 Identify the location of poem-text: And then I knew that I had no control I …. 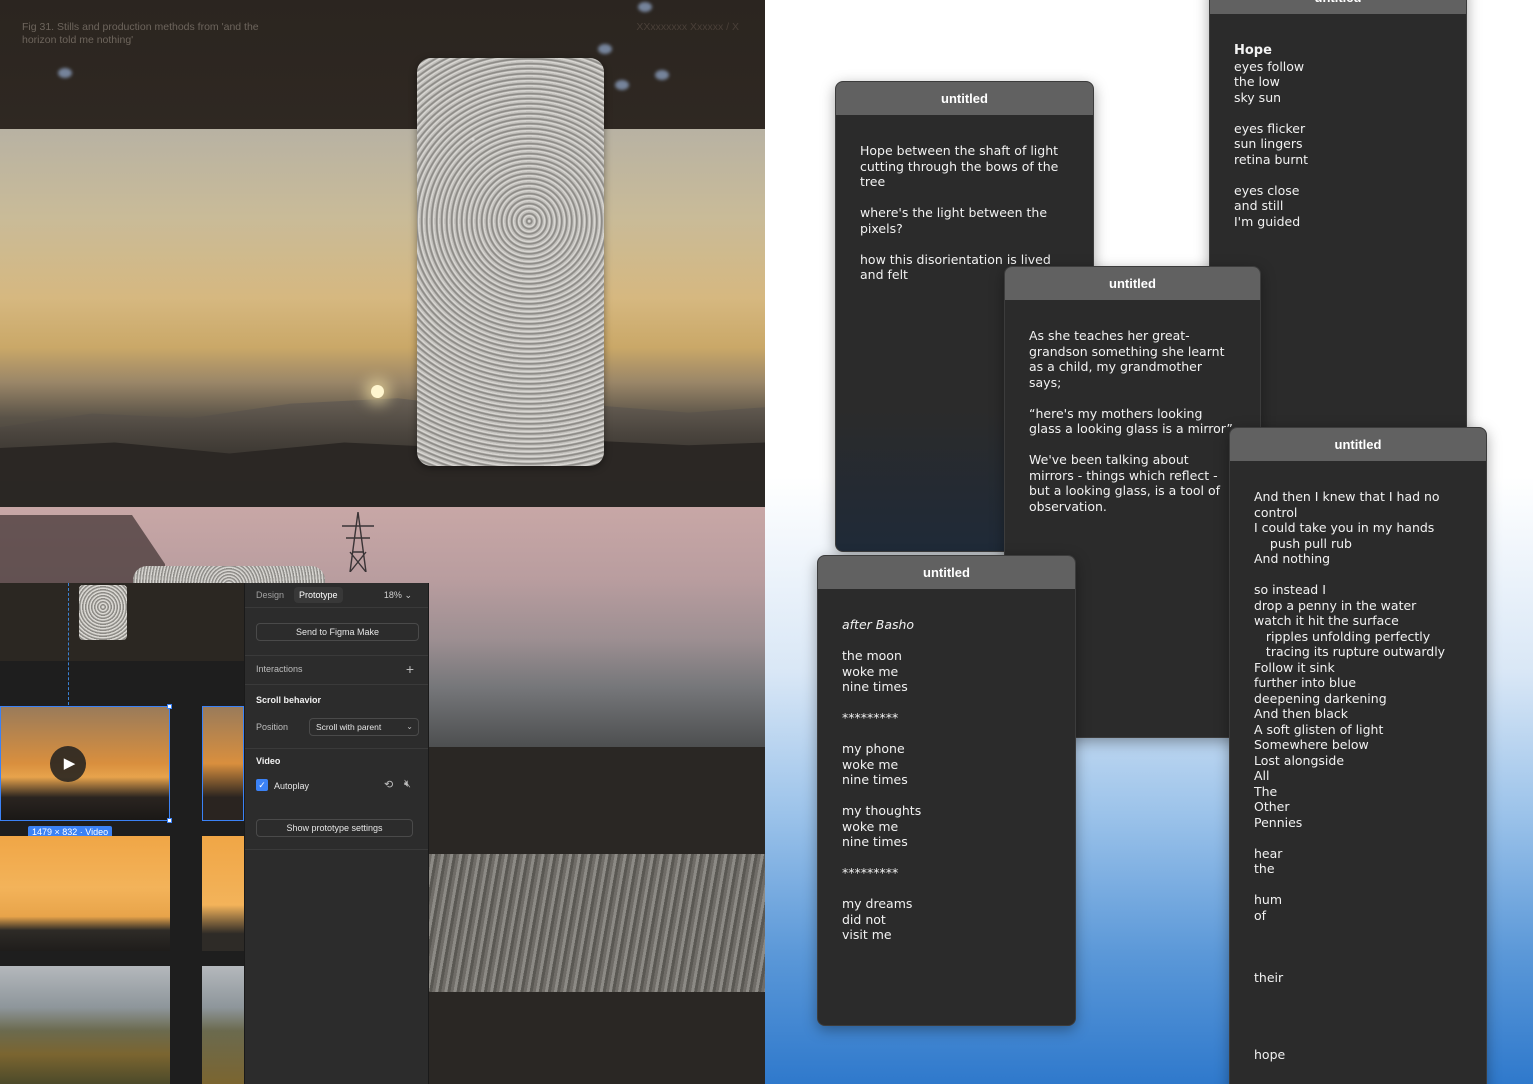
(1350, 775).